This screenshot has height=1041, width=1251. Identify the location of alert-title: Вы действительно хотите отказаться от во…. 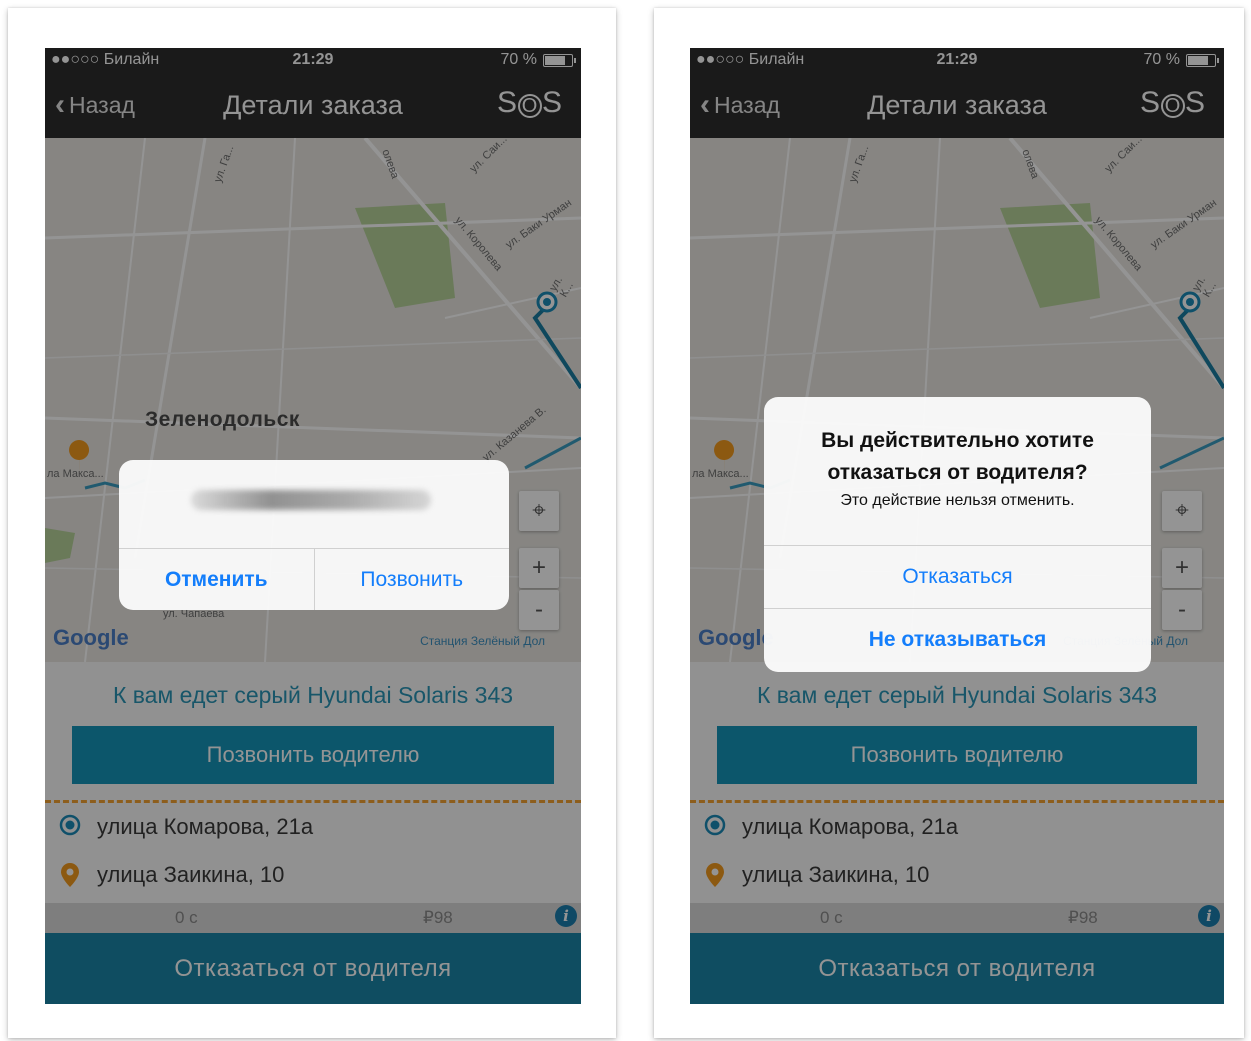
(957, 456).